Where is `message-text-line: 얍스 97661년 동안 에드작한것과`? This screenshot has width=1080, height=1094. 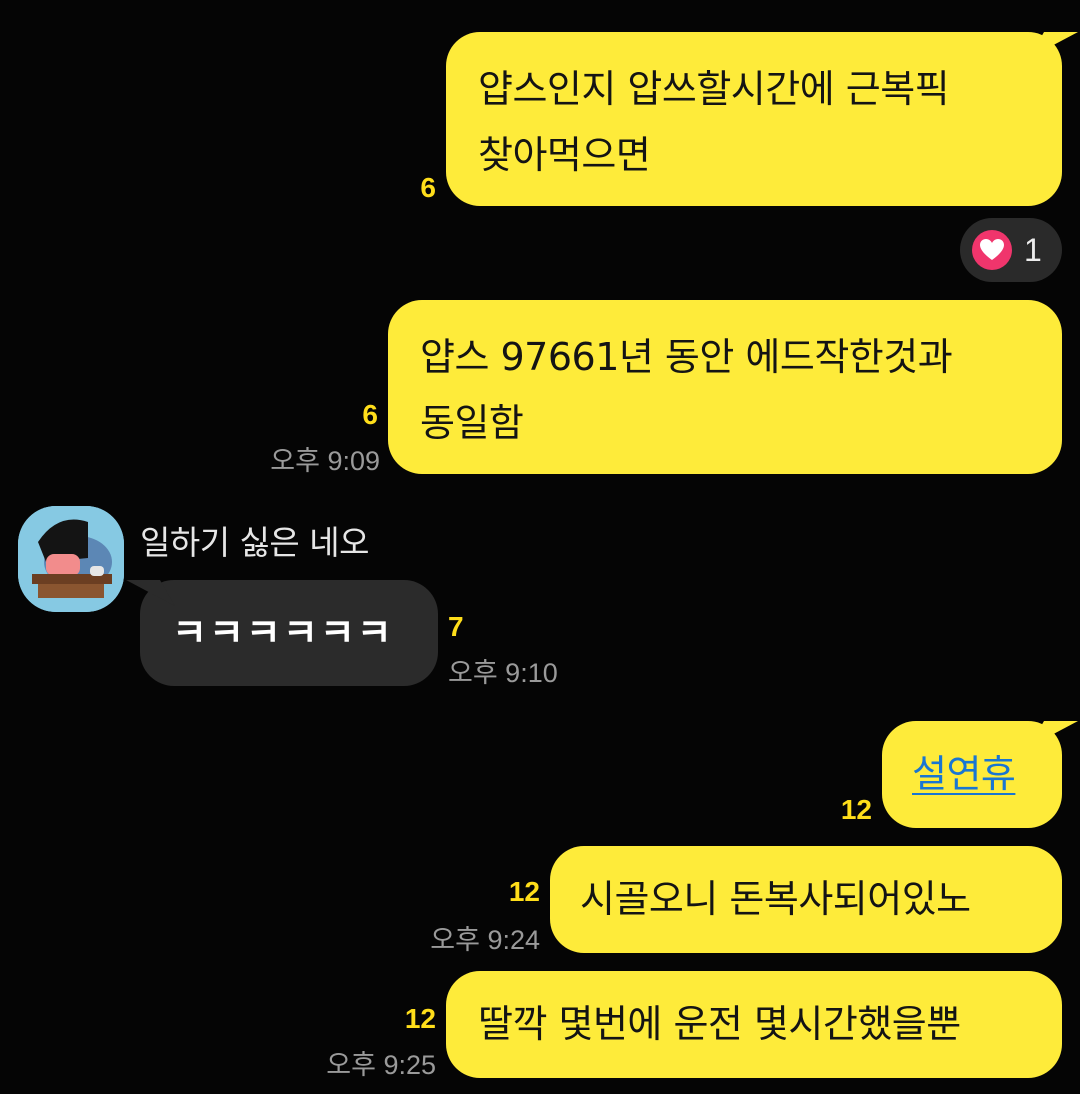
message-text-line: 얍스 97661년 동안 에드작한것과 is located at coordinates (686, 357).